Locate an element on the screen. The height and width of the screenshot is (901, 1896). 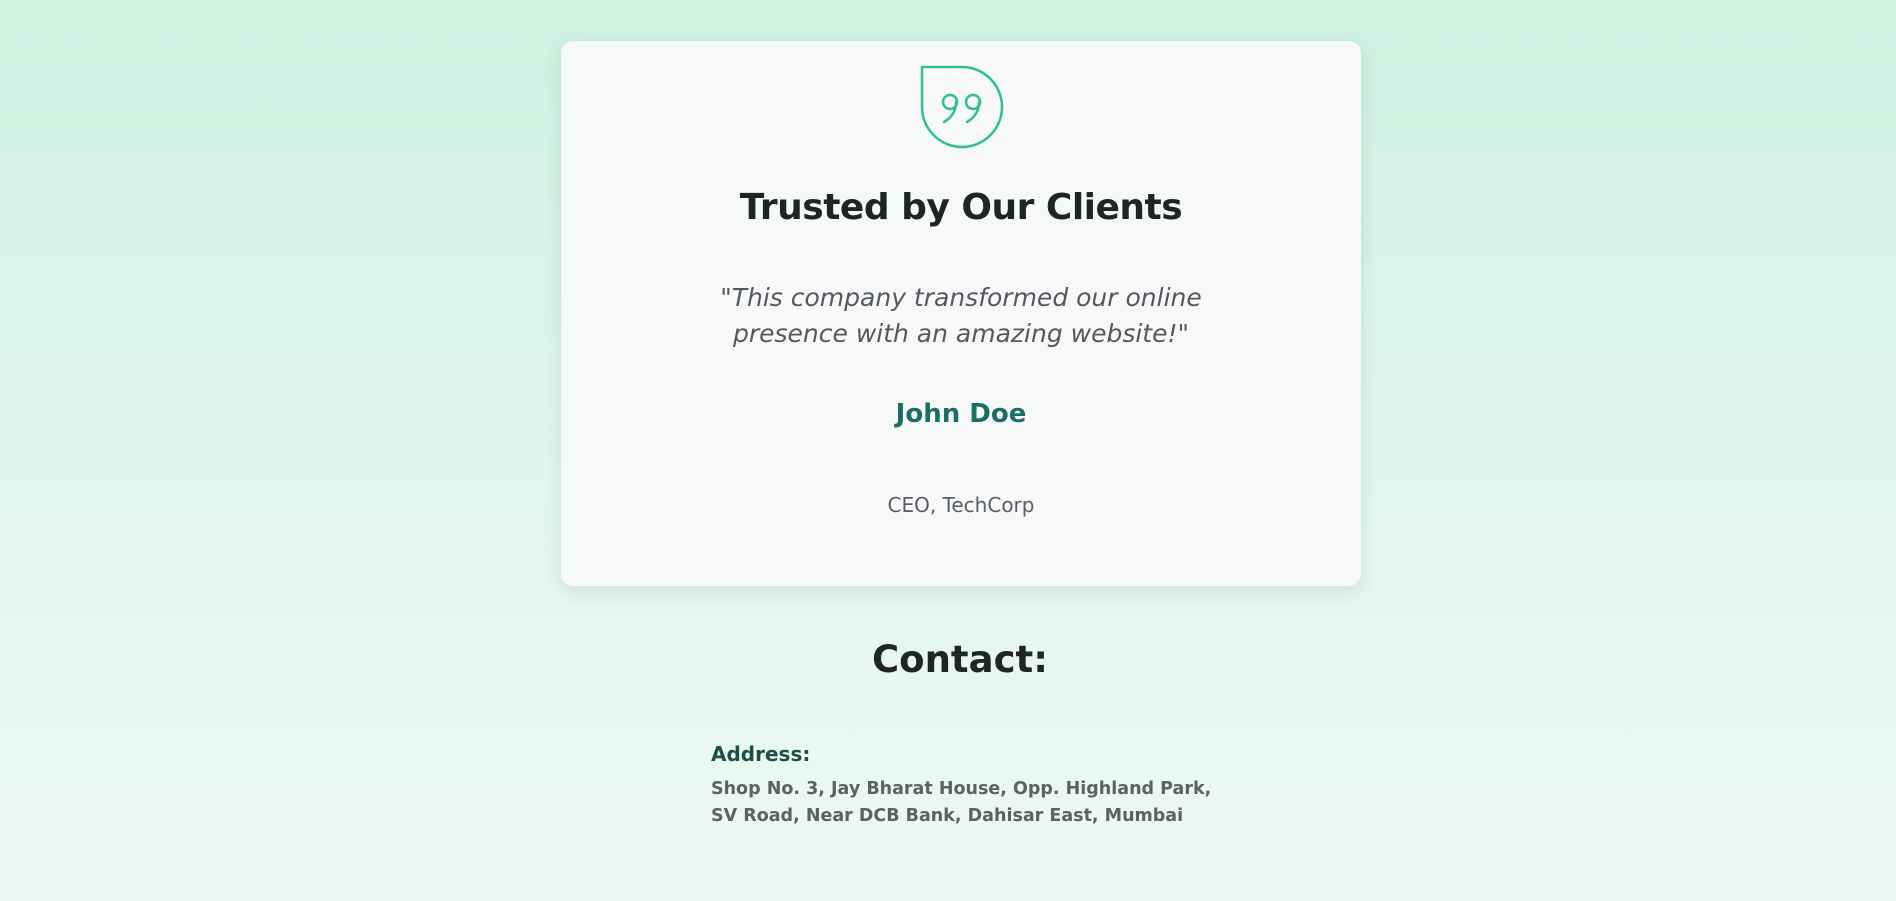
quote-bubble-icon is located at coordinates (962, 107).